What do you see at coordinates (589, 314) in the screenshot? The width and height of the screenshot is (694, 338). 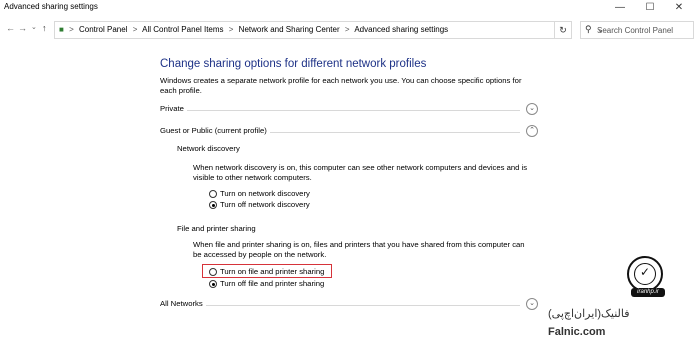 I see `watermark-persian-text: فالنیک(ایران‌اچ‌پی)` at bounding box center [589, 314].